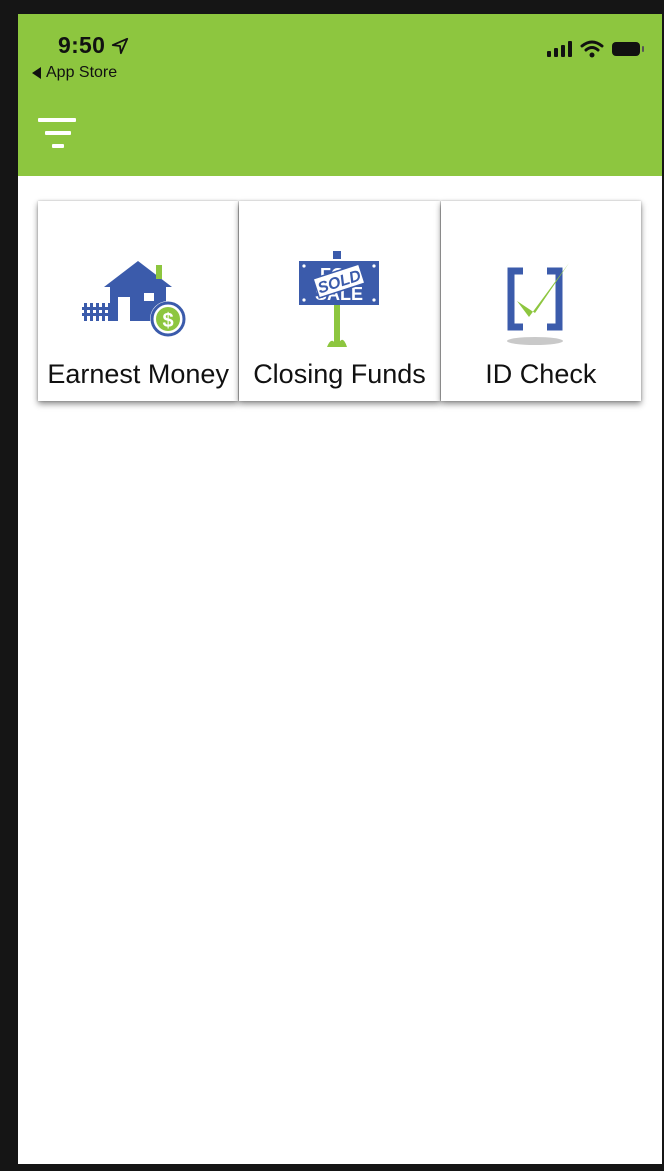 This screenshot has width=664, height=1171. I want to click on back-arrow-icon, so click(36, 73).